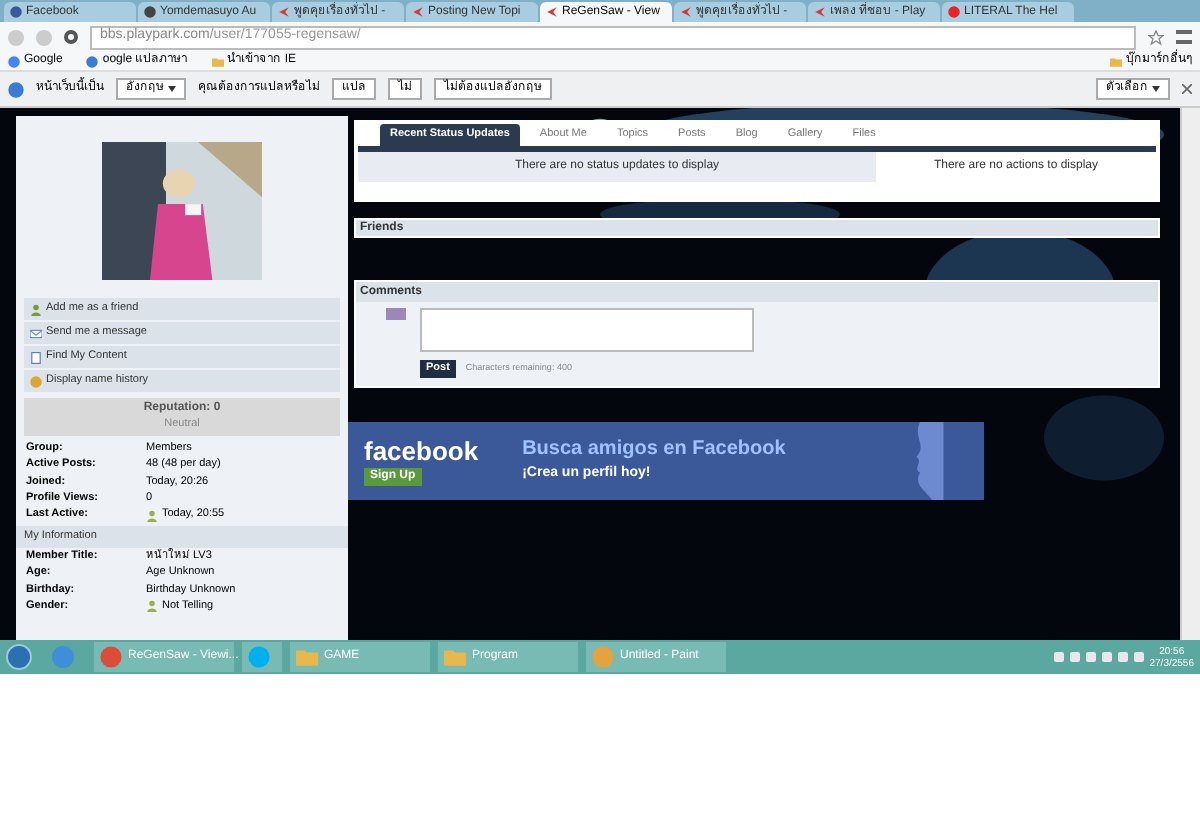  Describe the element at coordinates (262, 657) in the screenshot. I see `taskbar-item` at that location.